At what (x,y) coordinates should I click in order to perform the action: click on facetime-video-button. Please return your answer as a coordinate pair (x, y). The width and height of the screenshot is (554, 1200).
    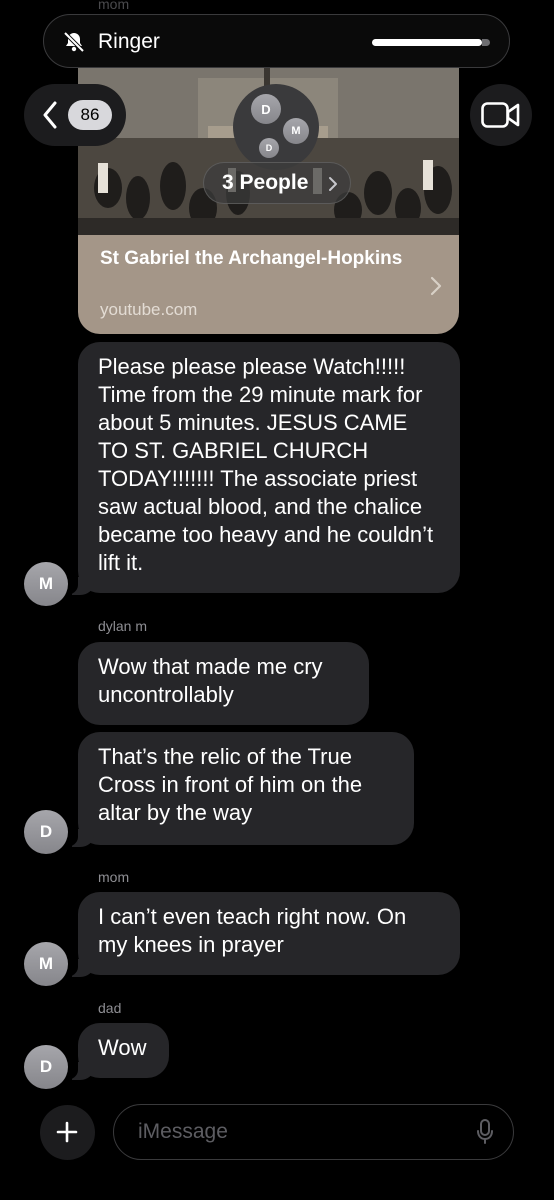
    Looking at the image, I should click on (501, 115).